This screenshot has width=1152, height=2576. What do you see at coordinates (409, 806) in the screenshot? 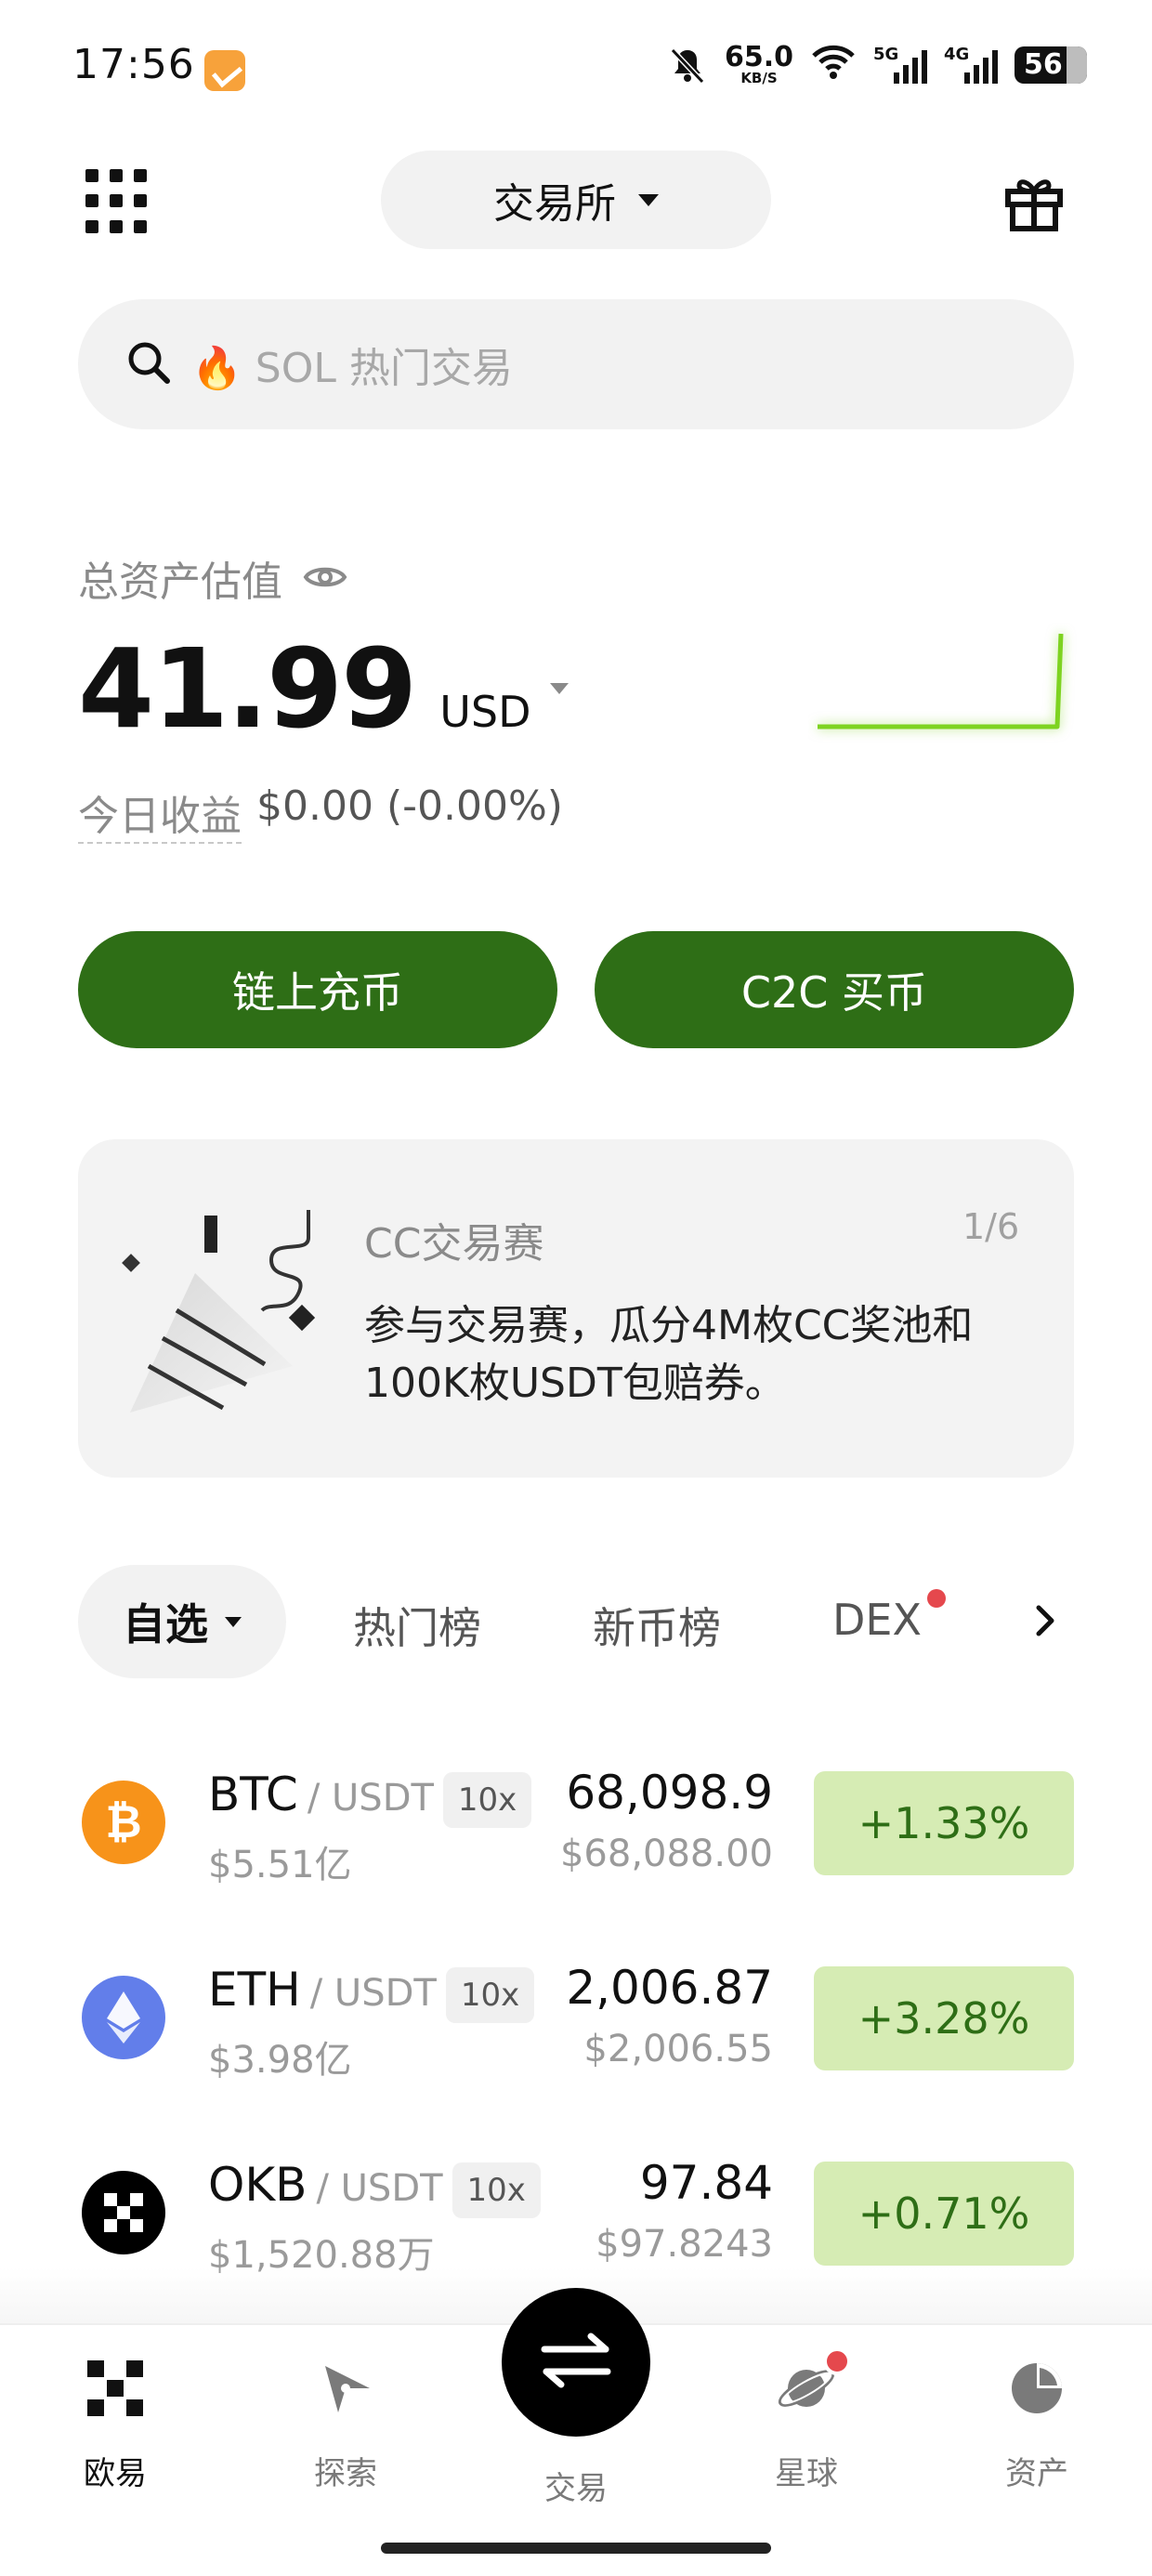
I see `daily-pnl-value: $0.00 (-0.00%)` at bounding box center [409, 806].